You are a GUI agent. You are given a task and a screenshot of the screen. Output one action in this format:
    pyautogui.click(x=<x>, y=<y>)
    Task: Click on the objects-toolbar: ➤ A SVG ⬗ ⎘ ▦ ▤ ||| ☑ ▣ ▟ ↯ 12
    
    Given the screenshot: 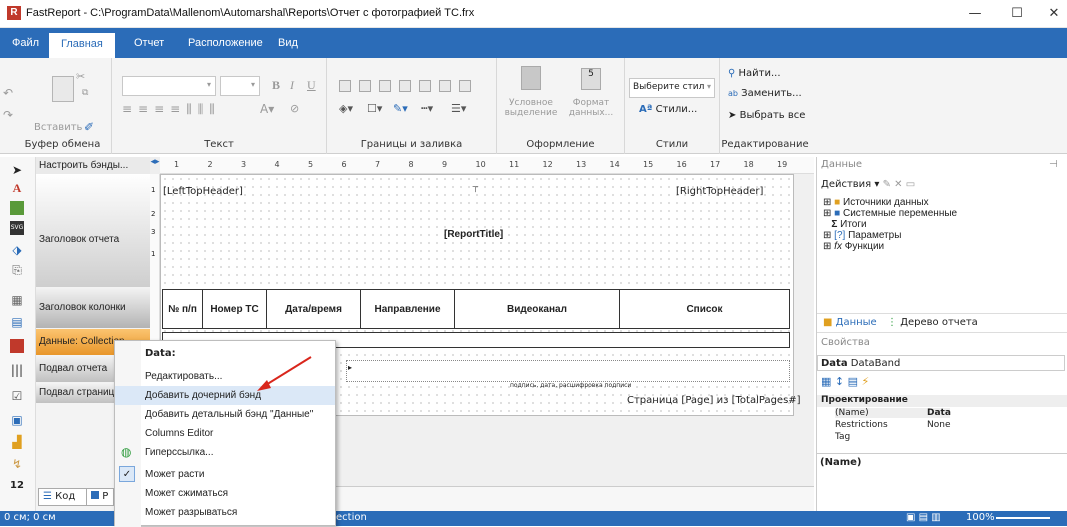 What is the action you would take?
    pyautogui.click(x=18, y=334)
    